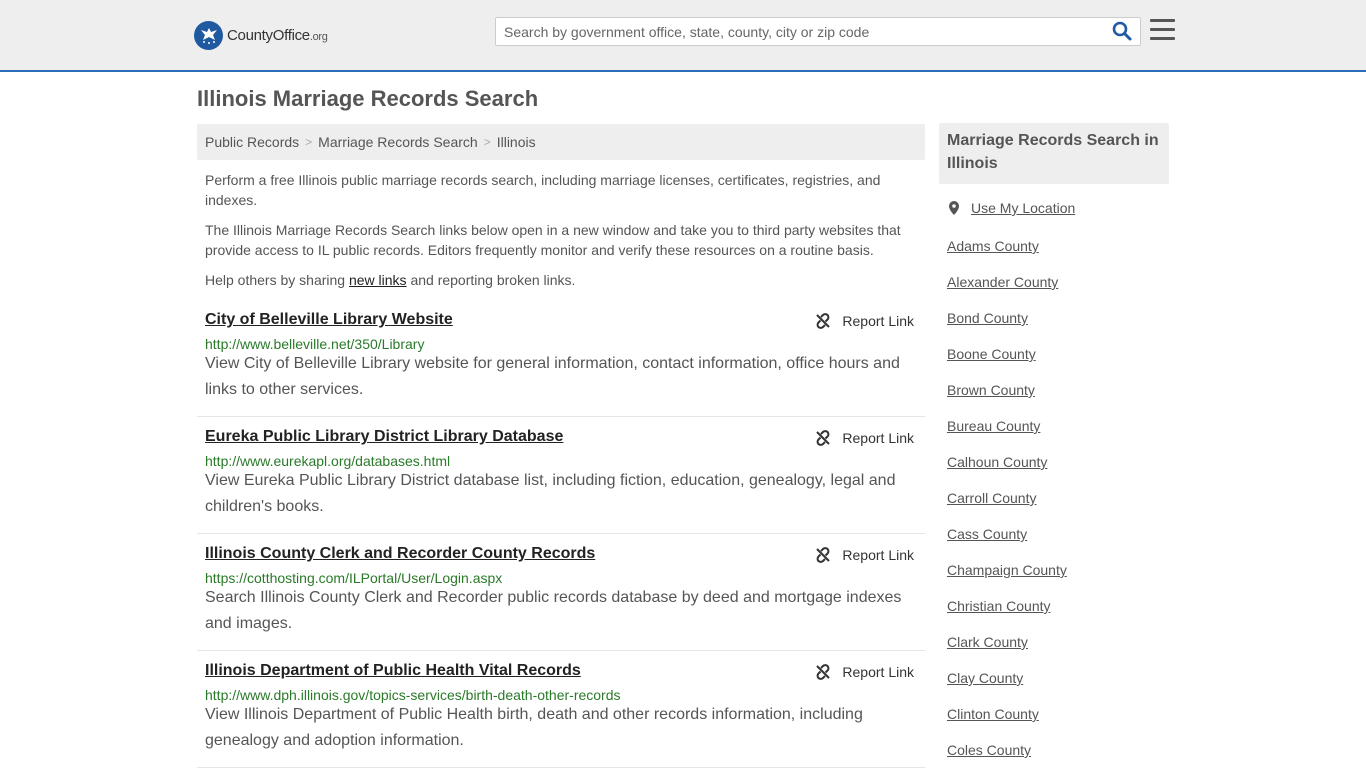 This screenshot has height=768, width=1366. What do you see at coordinates (378, 280) in the screenshot?
I see `new-links-link: new links` at bounding box center [378, 280].